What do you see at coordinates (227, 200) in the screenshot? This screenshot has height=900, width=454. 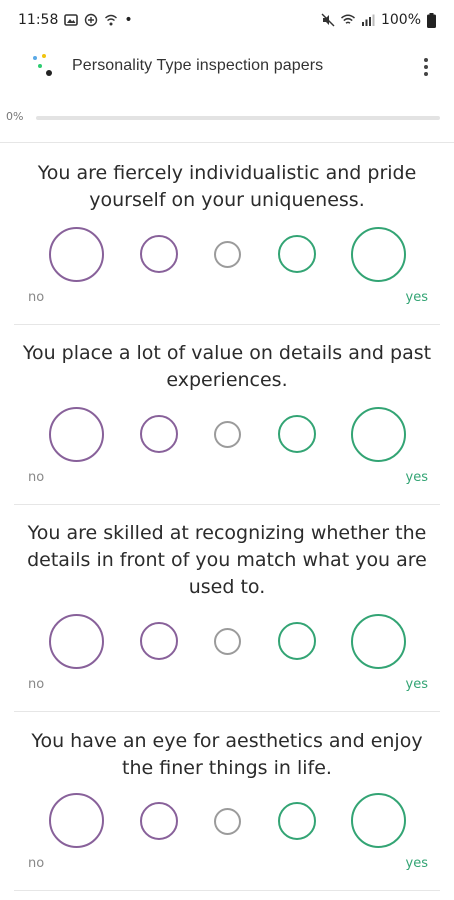 I see `question-line: yourself on your uniqueness.` at bounding box center [227, 200].